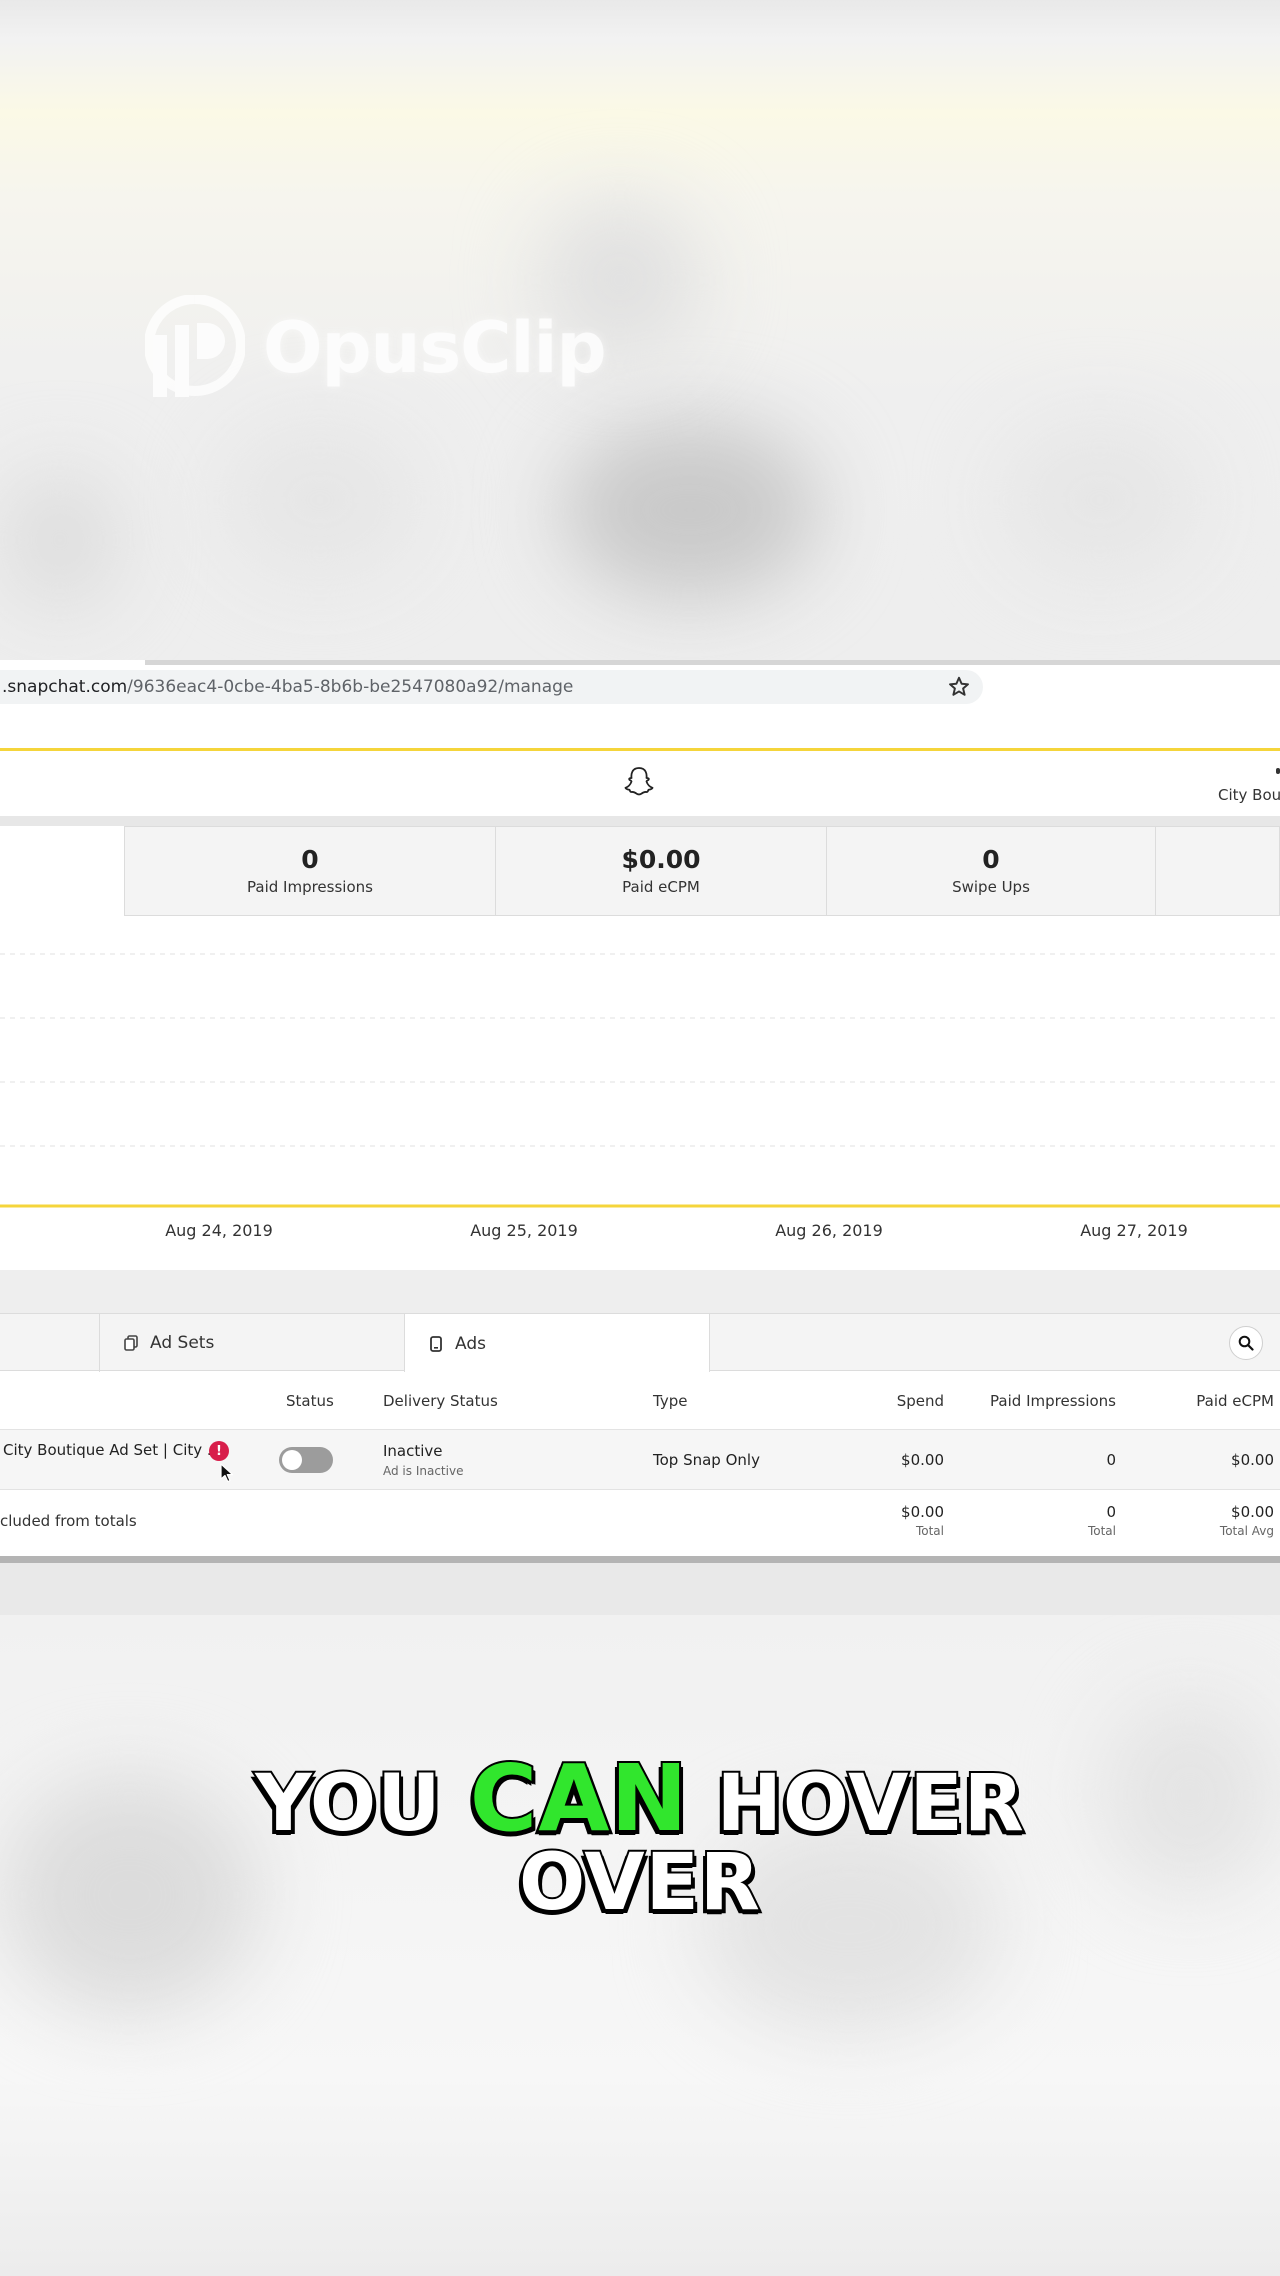  I want to click on x-tick-label: Aug 24, 2019, so click(219, 1230).